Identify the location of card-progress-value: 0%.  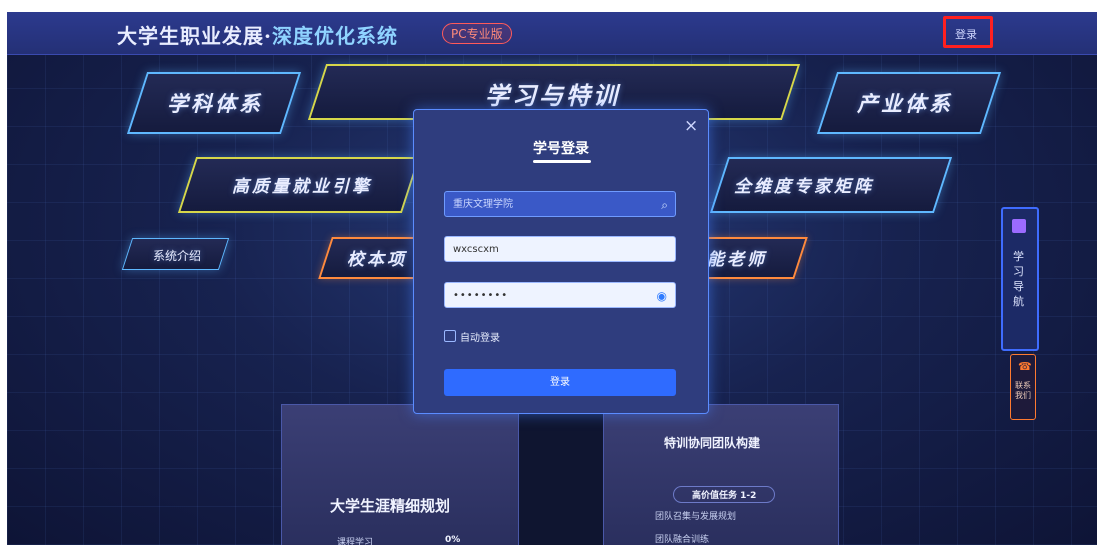
(453, 540).